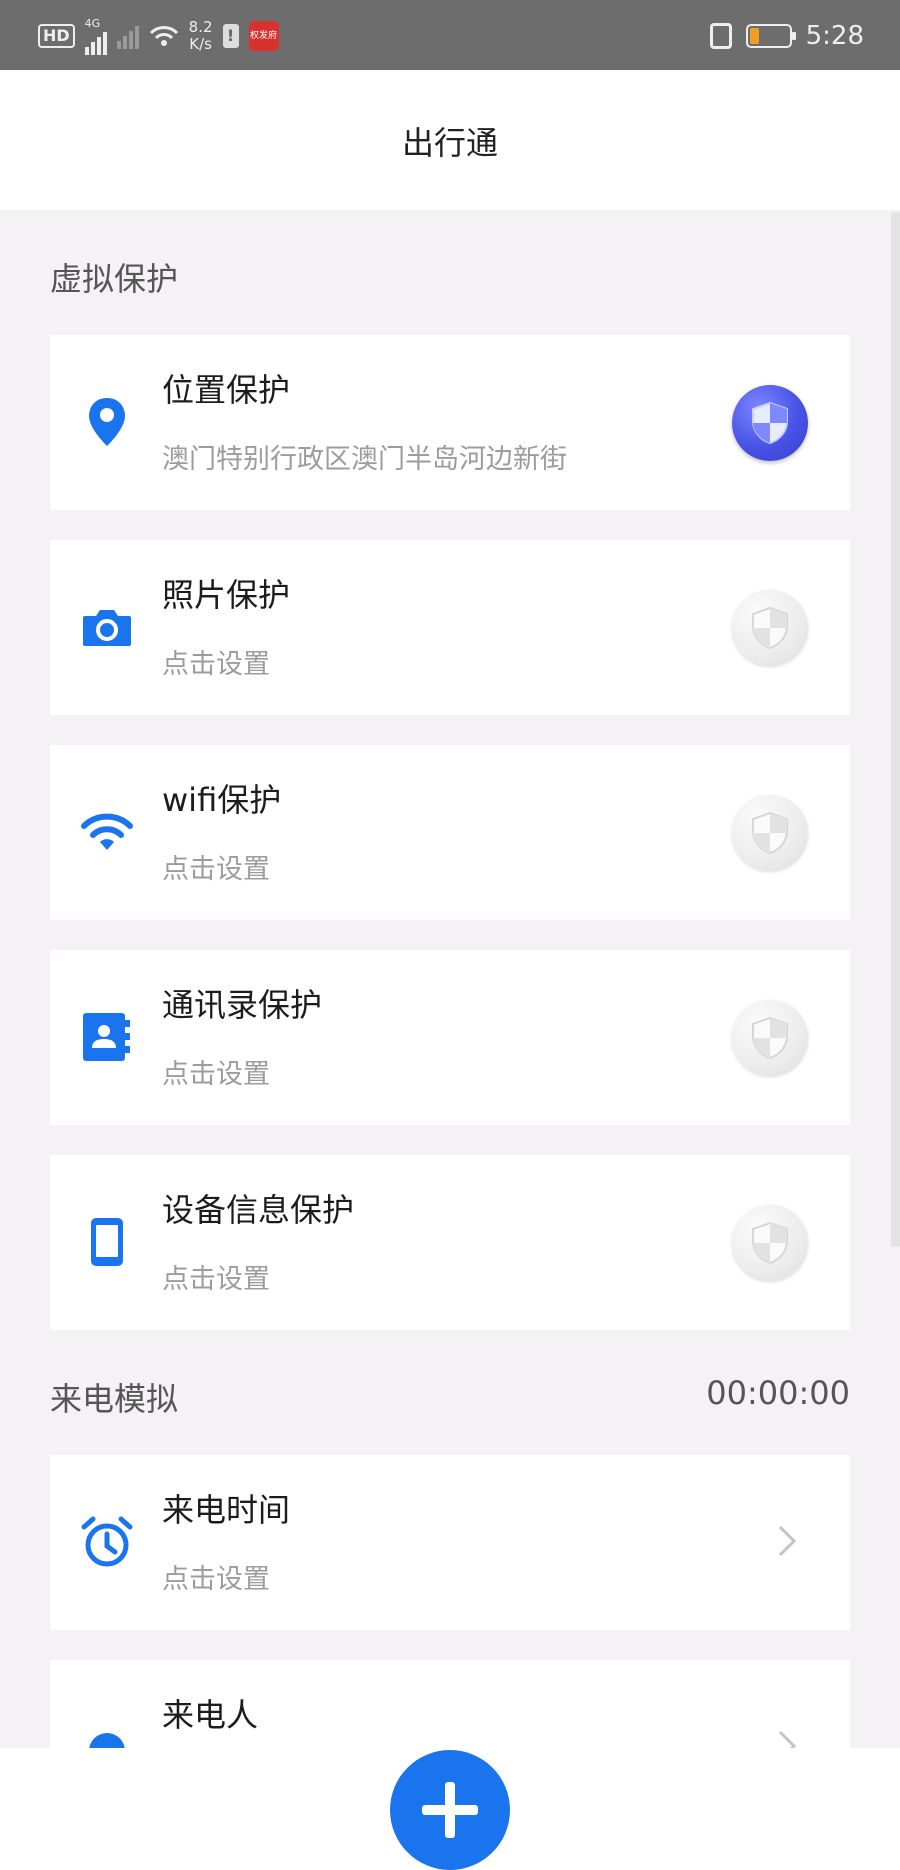  What do you see at coordinates (107, 422) in the screenshot?
I see `location-pin-icon` at bounding box center [107, 422].